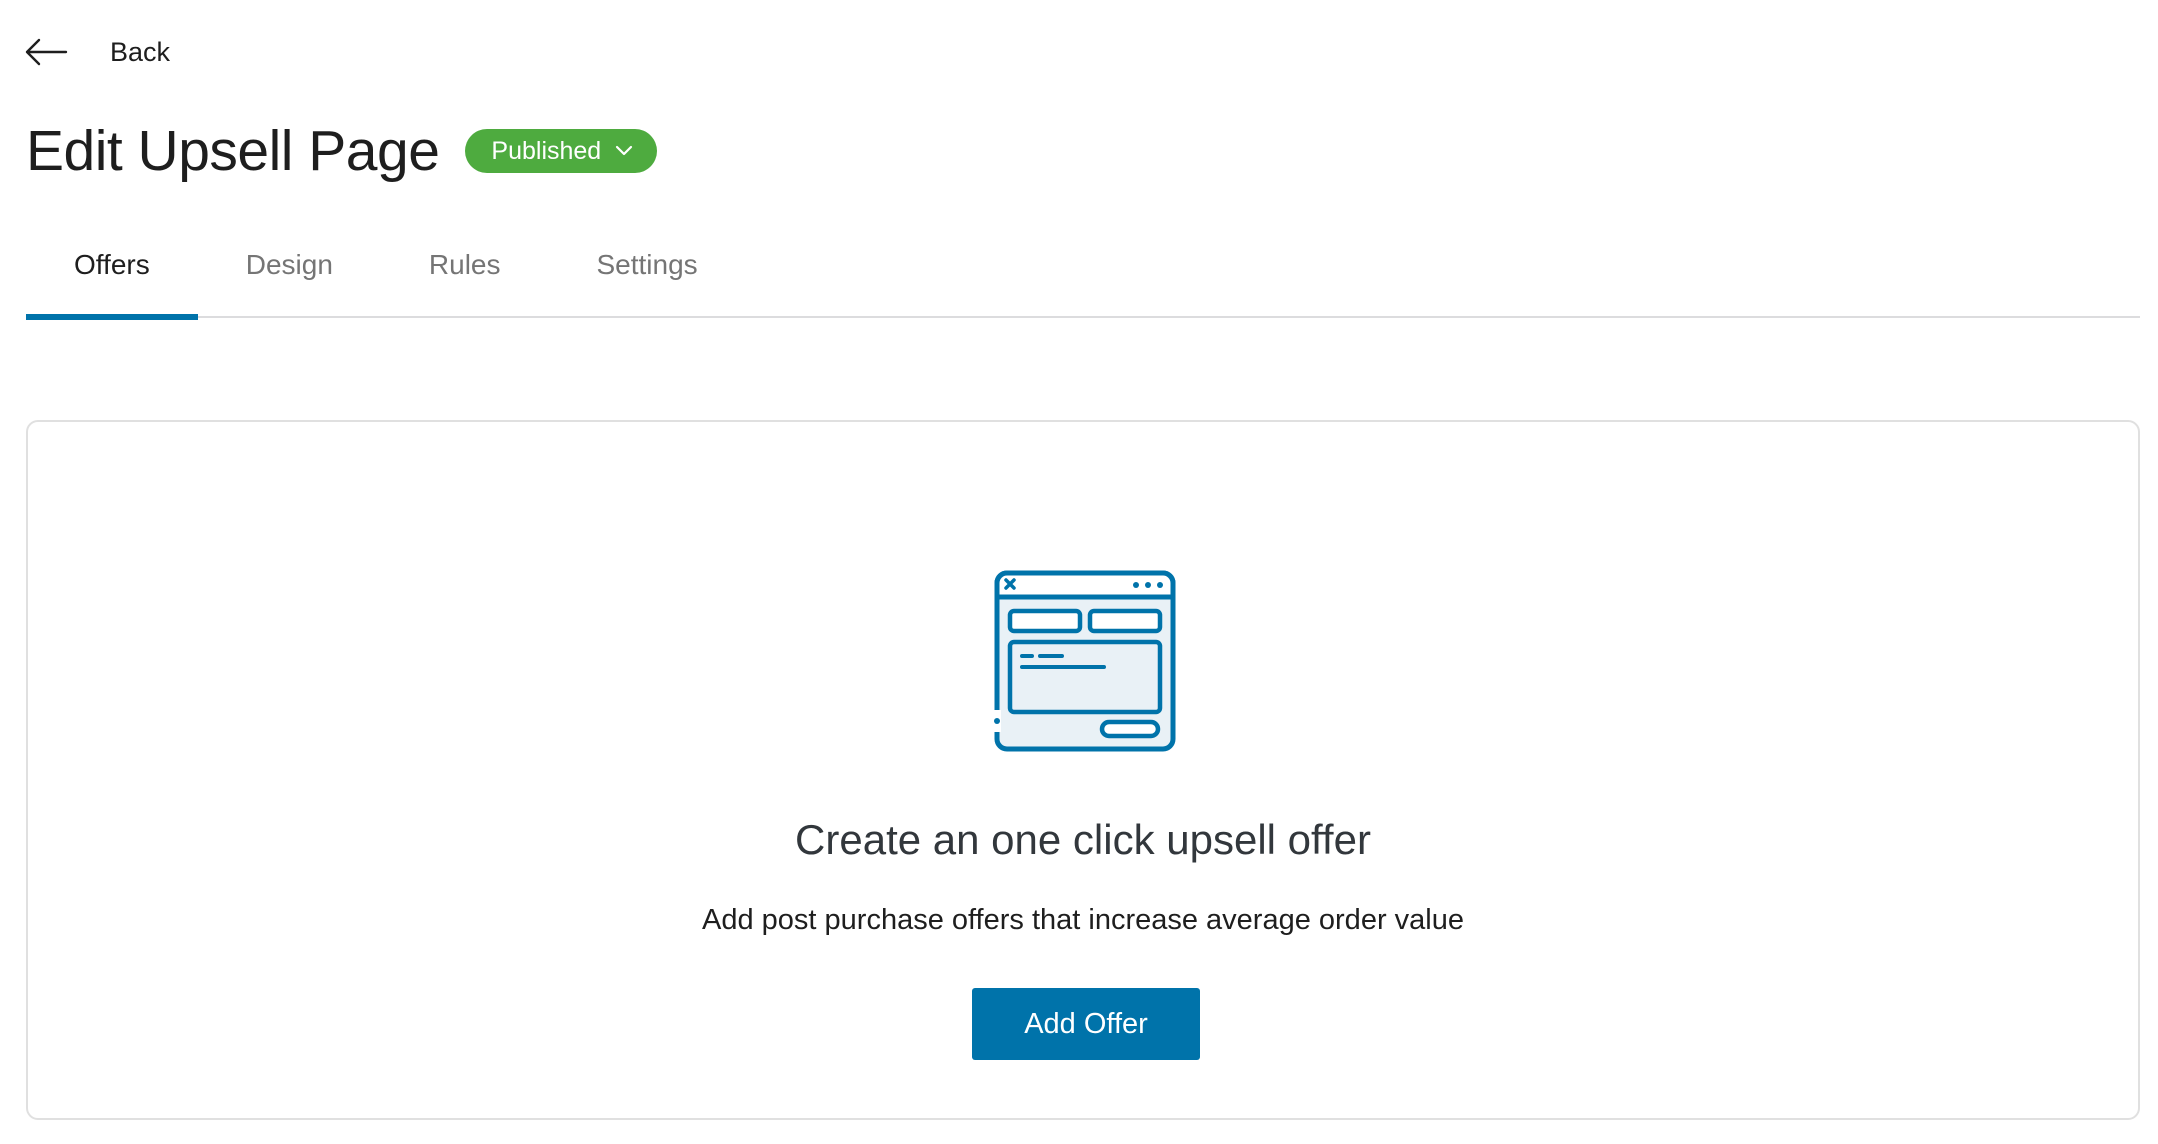  Describe the element at coordinates (465, 276) in the screenshot. I see `tab-rules: Rules` at that location.